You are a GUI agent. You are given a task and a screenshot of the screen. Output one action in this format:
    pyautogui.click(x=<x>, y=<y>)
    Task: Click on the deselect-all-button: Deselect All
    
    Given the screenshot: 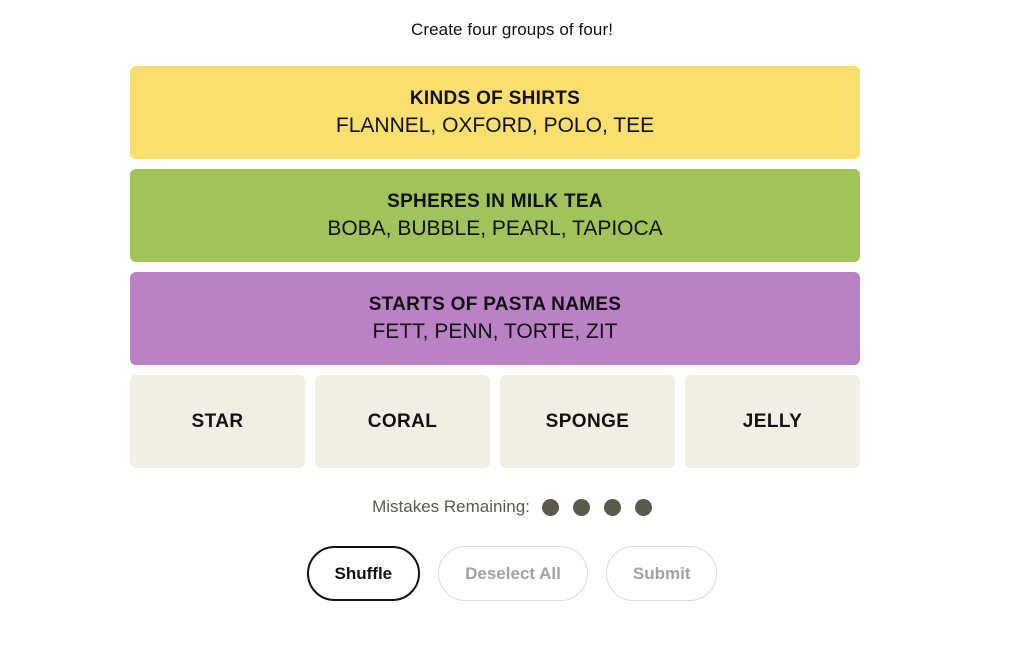 What is the action you would take?
    pyautogui.click(x=513, y=573)
    